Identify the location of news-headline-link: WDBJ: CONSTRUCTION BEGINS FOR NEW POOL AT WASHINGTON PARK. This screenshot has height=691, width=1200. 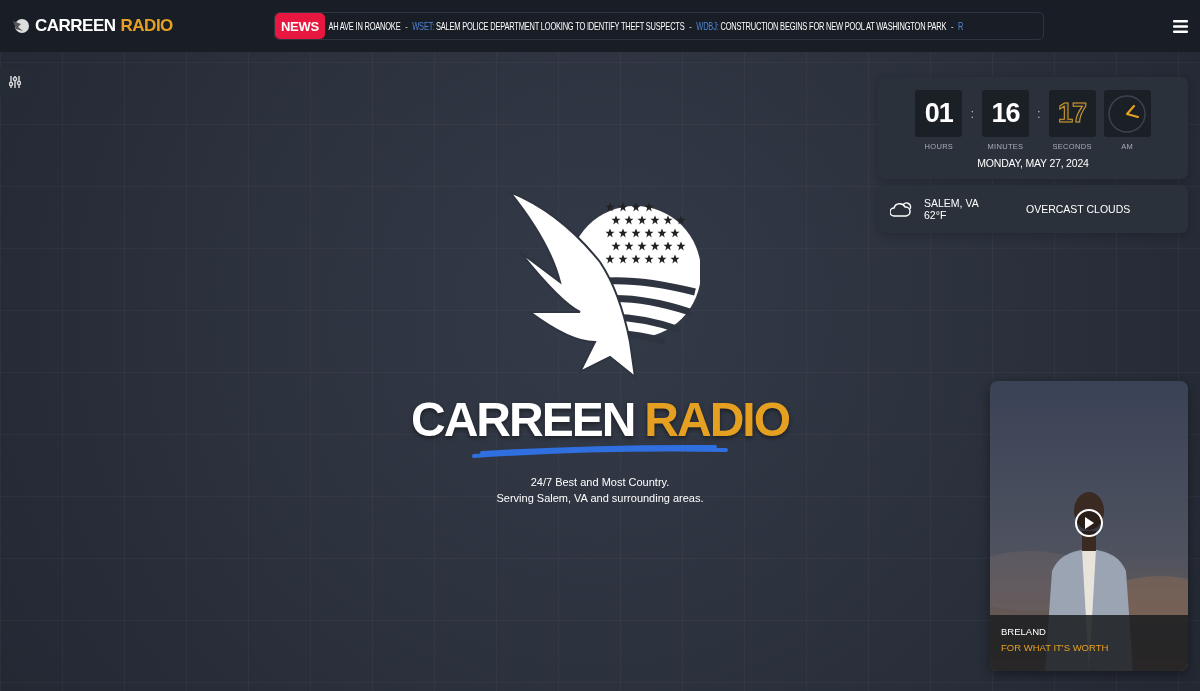
(821, 26).